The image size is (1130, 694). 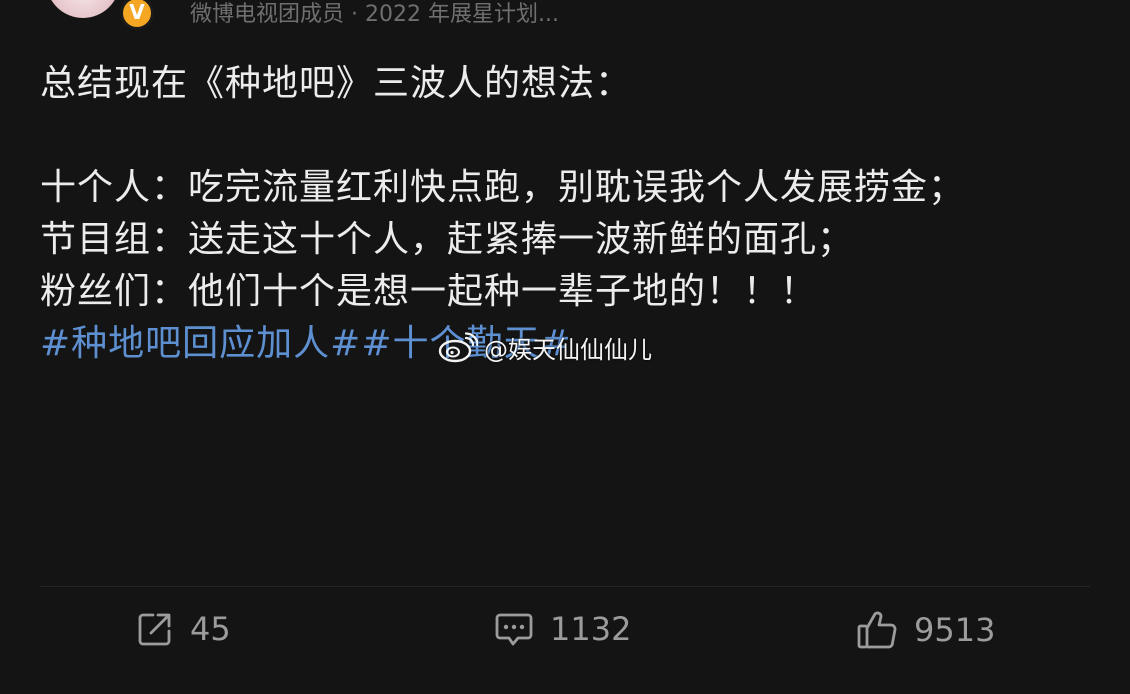 I want to click on comment-icon, so click(x=514, y=629).